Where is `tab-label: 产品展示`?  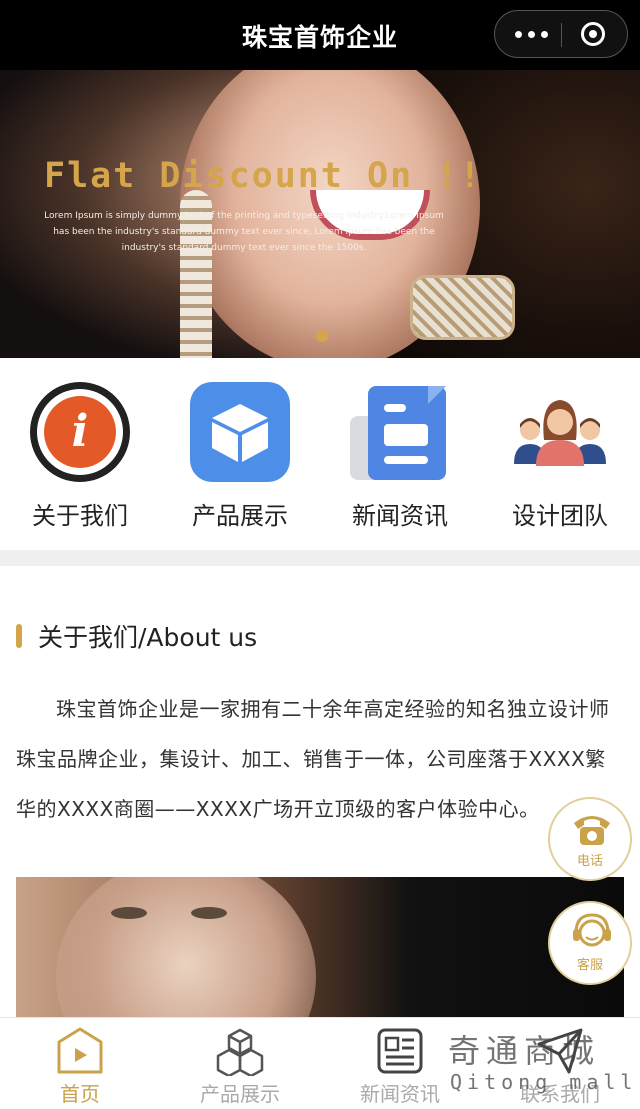
tab-label: 产品展示 is located at coordinates (240, 1094).